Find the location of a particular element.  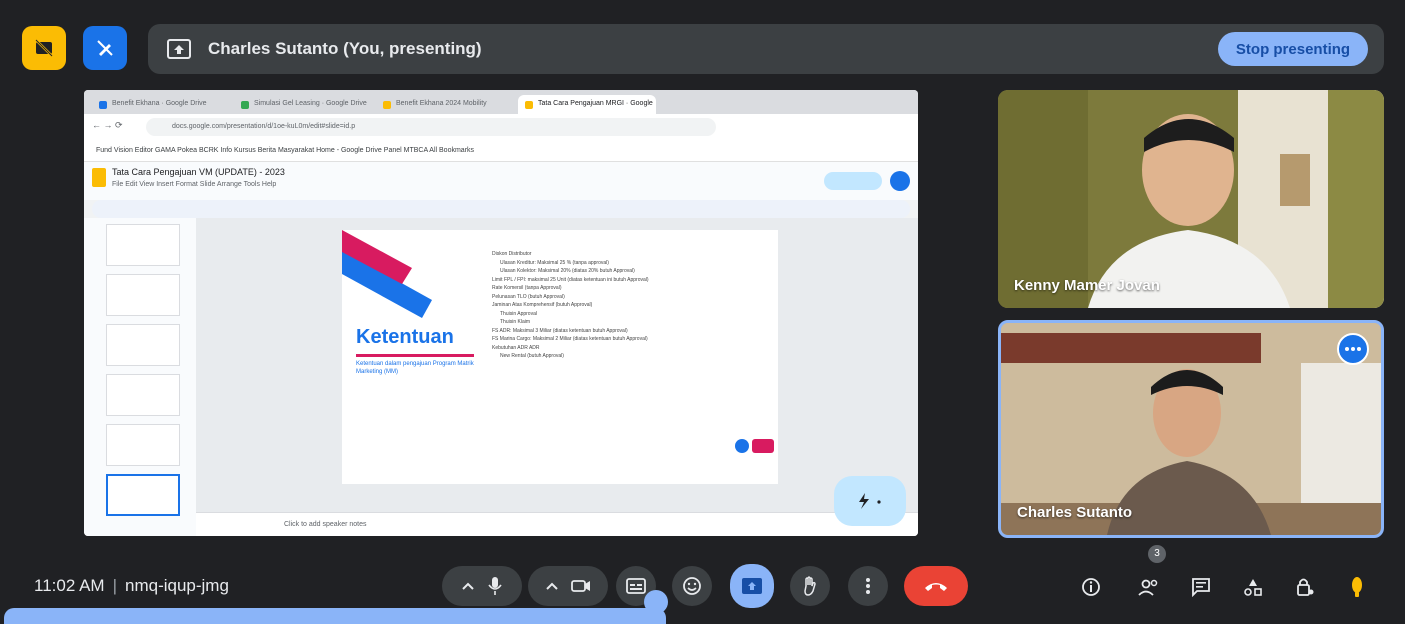

info-icon is located at coordinates (1091, 587).